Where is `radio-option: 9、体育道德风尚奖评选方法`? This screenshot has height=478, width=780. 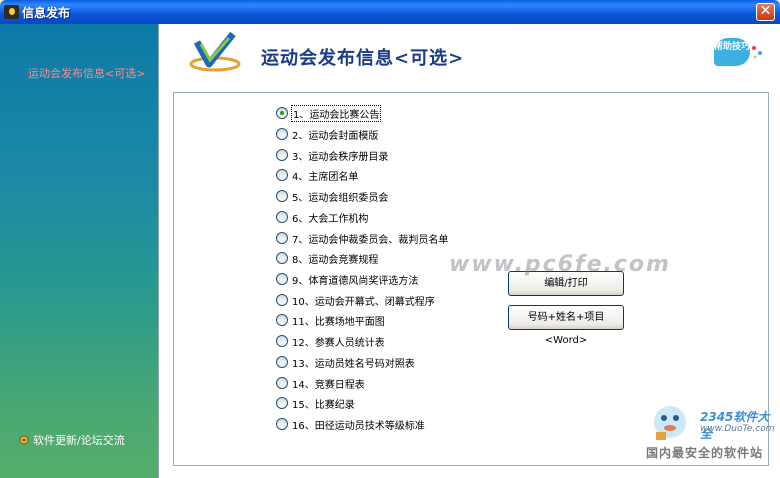 radio-option: 9、体育道德风尚奖评选方法 is located at coordinates (347, 279).